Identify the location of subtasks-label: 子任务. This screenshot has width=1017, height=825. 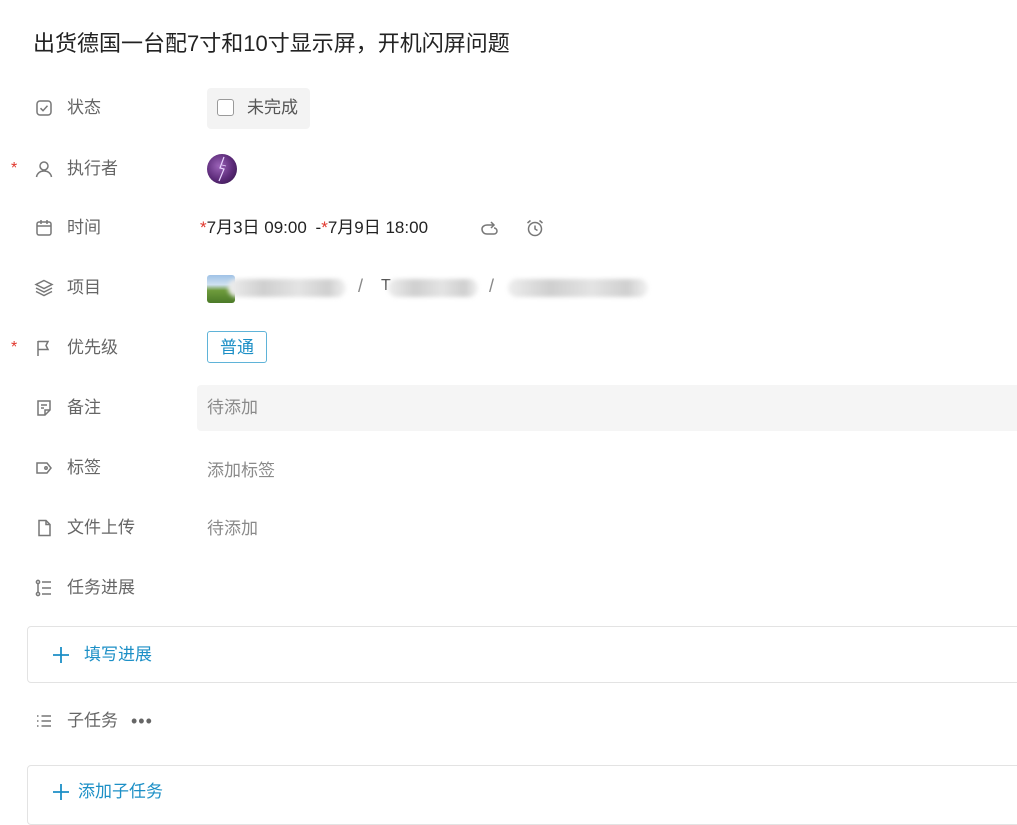
(92, 720).